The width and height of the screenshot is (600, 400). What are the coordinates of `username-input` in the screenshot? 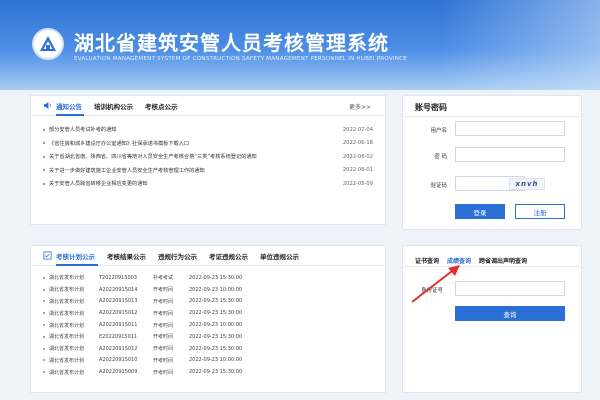 It's located at (510, 128).